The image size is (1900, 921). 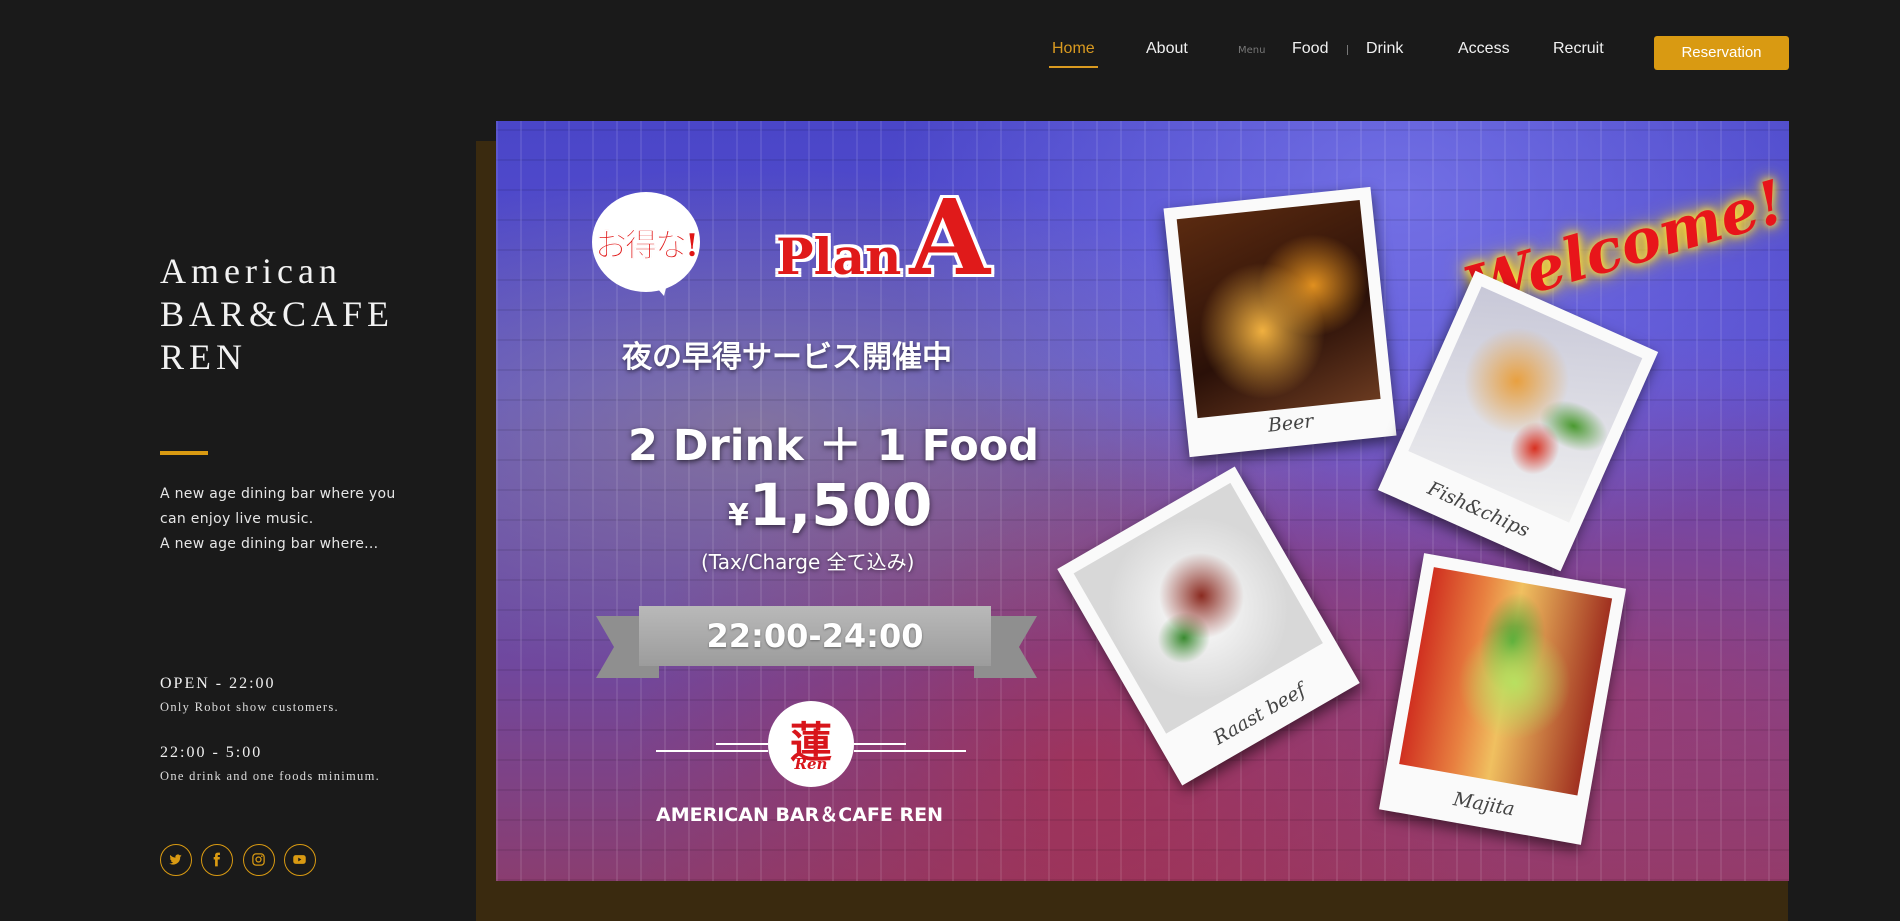 What do you see at coordinates (815, 636) in the screenshot?
I see `time-ribbon: 22:00-24:00` at bounding box center [815, 636].